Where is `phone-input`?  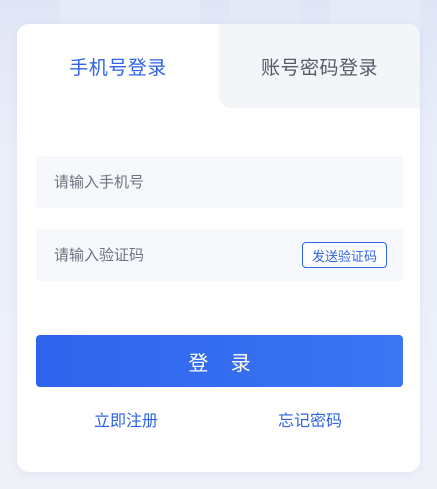 phone-input is located at coordinates (169, 182).